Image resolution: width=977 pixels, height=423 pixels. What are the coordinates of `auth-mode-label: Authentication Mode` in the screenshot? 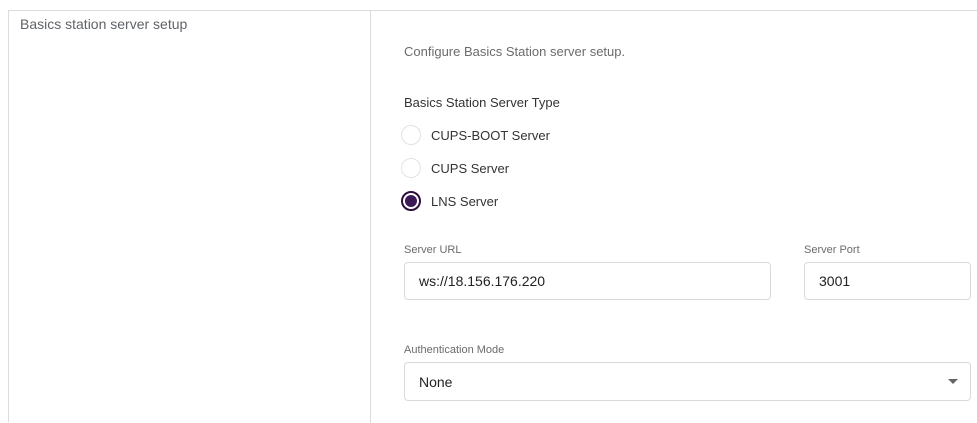 It's located at (454, 350).